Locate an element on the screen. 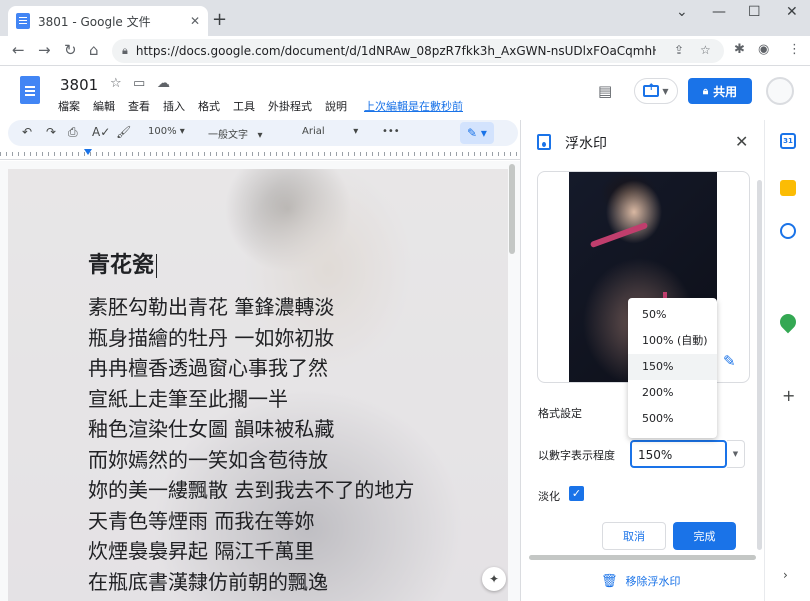 The width and height of the screenshot is (810, 601). menu-help: 說明 is located at coordinates (336, 106).